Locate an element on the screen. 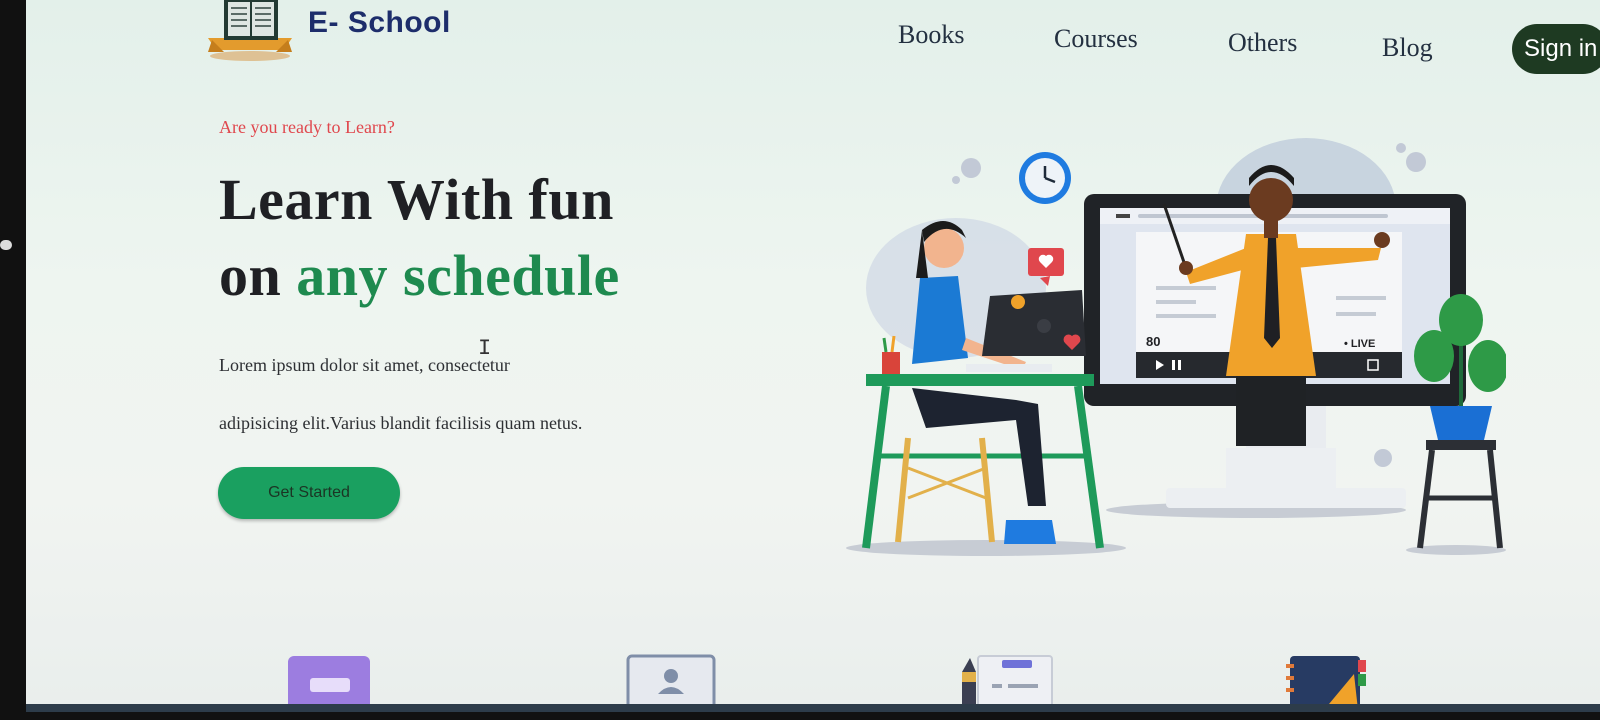 The height and width of the screenshot is (720, 1600). headline-prefix: on is located at coordinates (258, 275).